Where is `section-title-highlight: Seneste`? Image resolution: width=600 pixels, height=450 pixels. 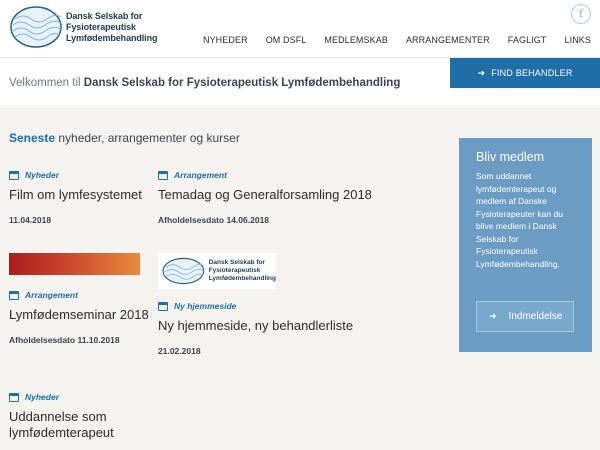 section-title-highlight: Seneste is located at coordinates (32, 138).